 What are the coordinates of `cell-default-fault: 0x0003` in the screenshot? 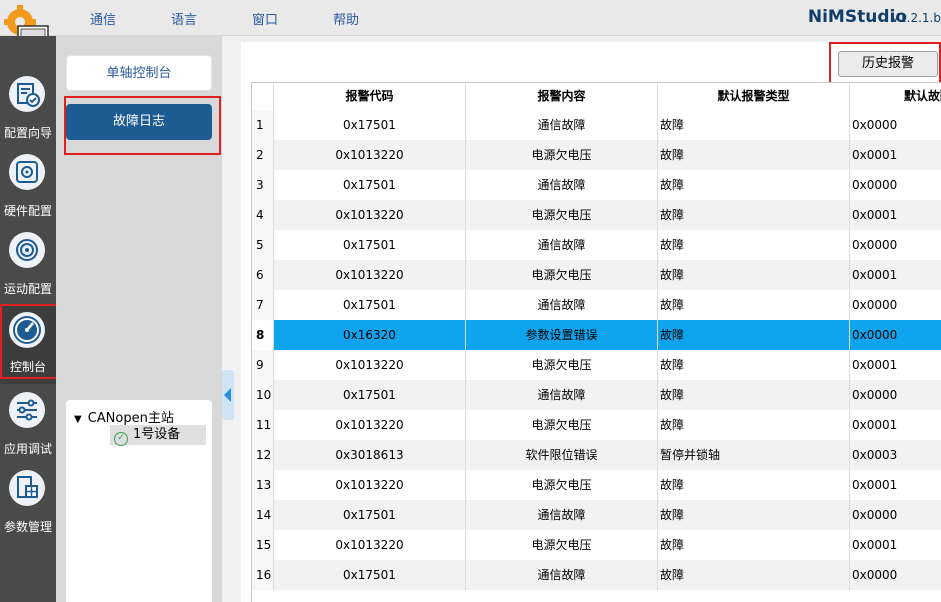 It's located at (895, 455).